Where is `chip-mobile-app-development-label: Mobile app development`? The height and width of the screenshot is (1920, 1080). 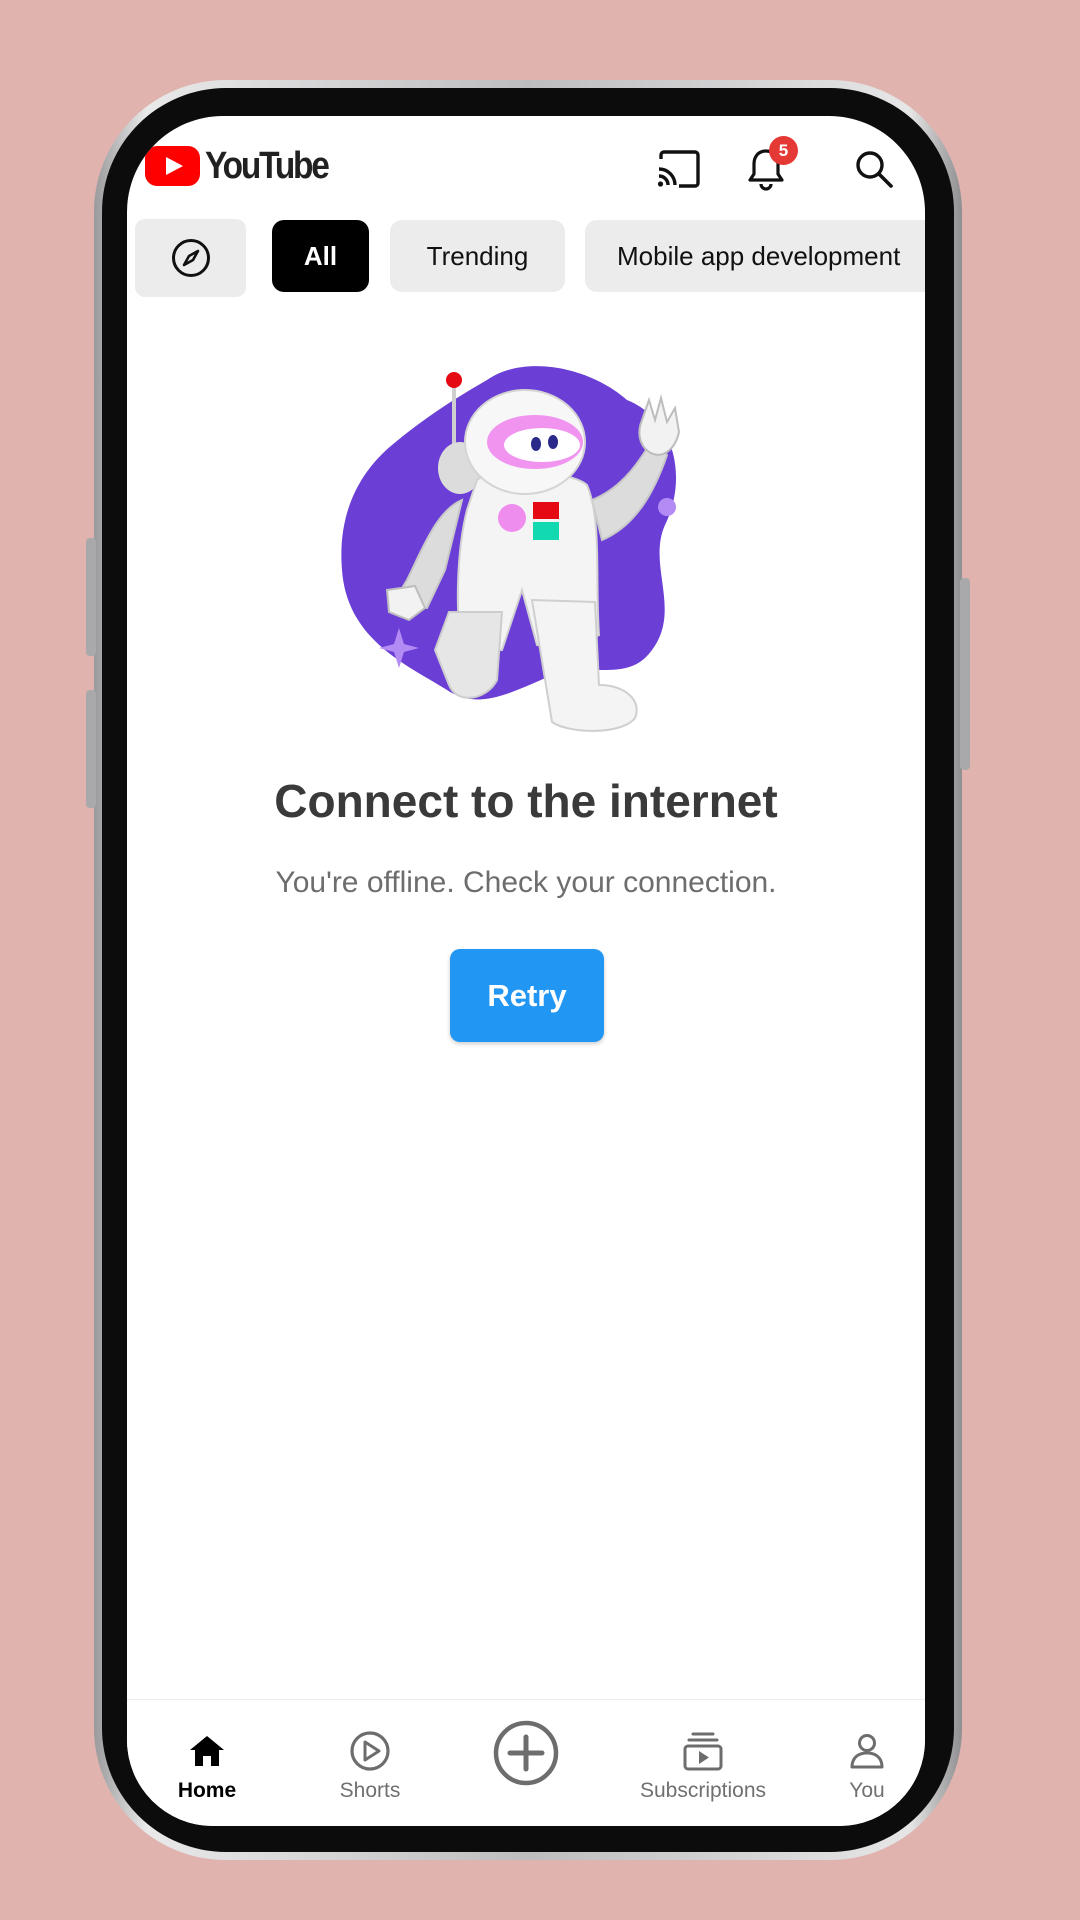
chip-mobile-app-development-label: Mobile app development is located at coordinates (759, 255).